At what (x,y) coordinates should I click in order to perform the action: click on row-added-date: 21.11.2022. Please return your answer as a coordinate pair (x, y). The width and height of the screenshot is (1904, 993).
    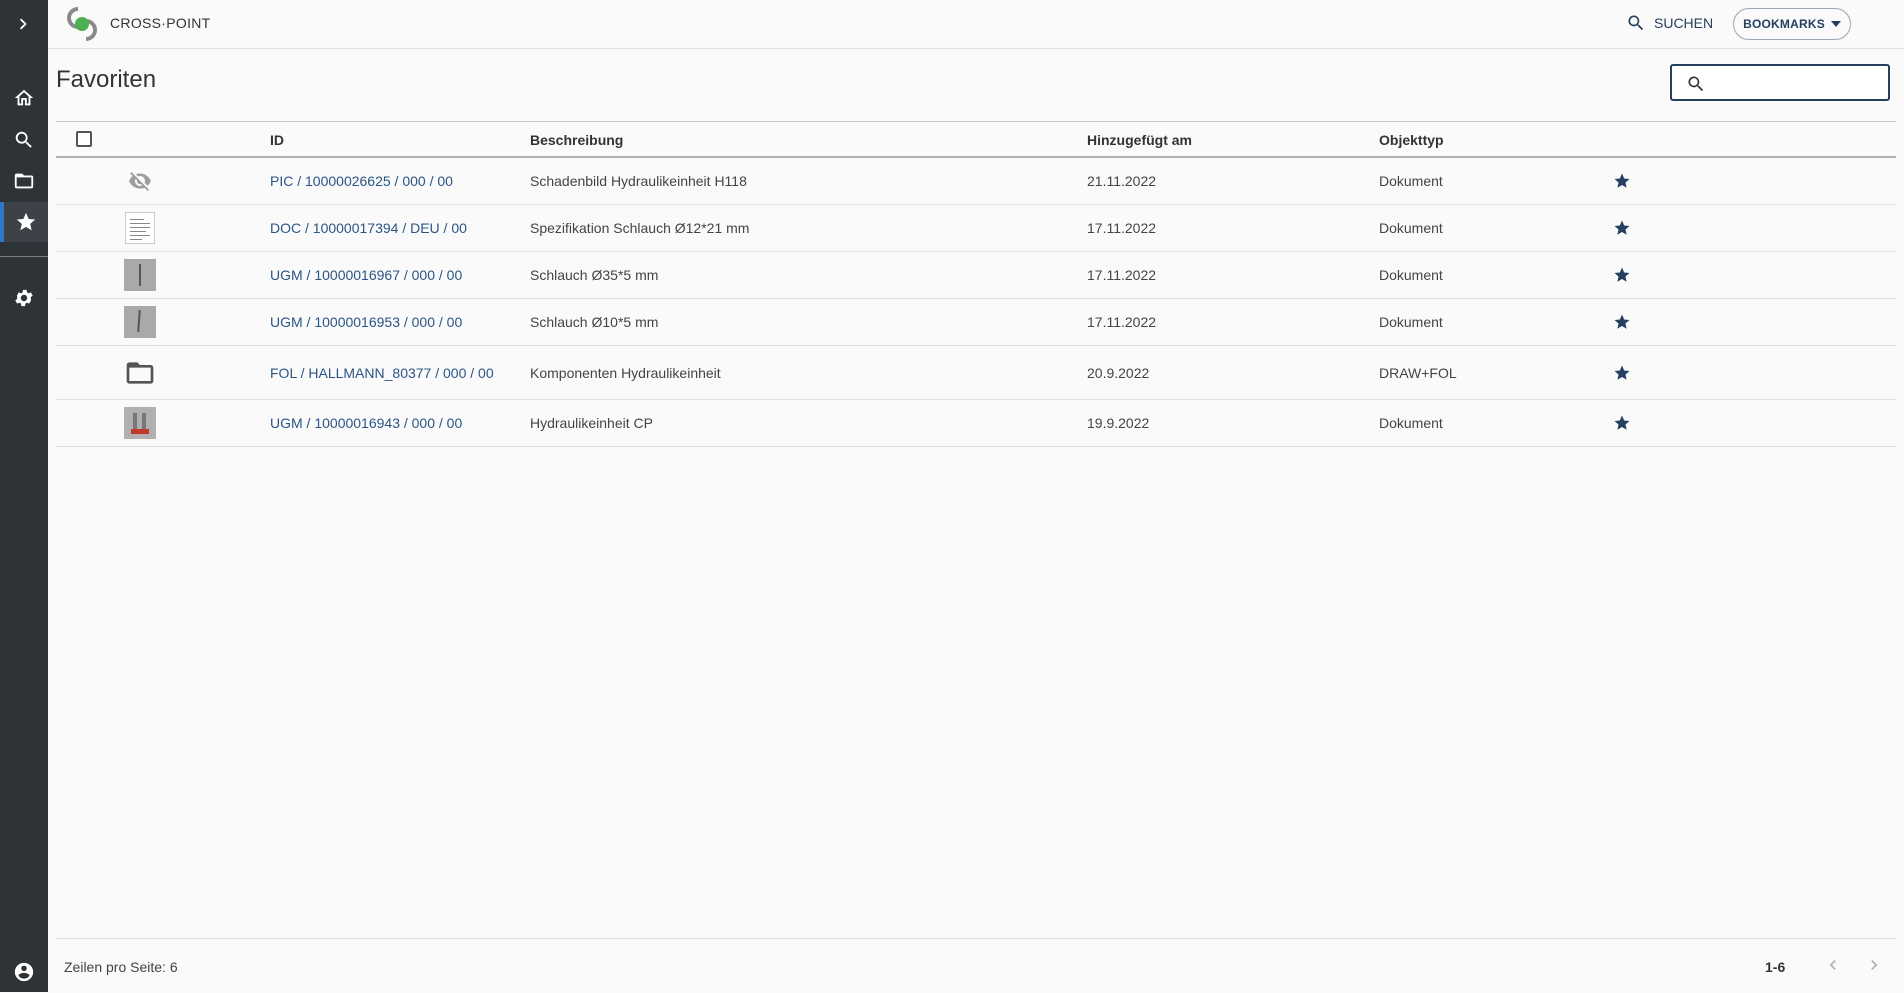
    Looking at the image, I should click on (1122, 181).